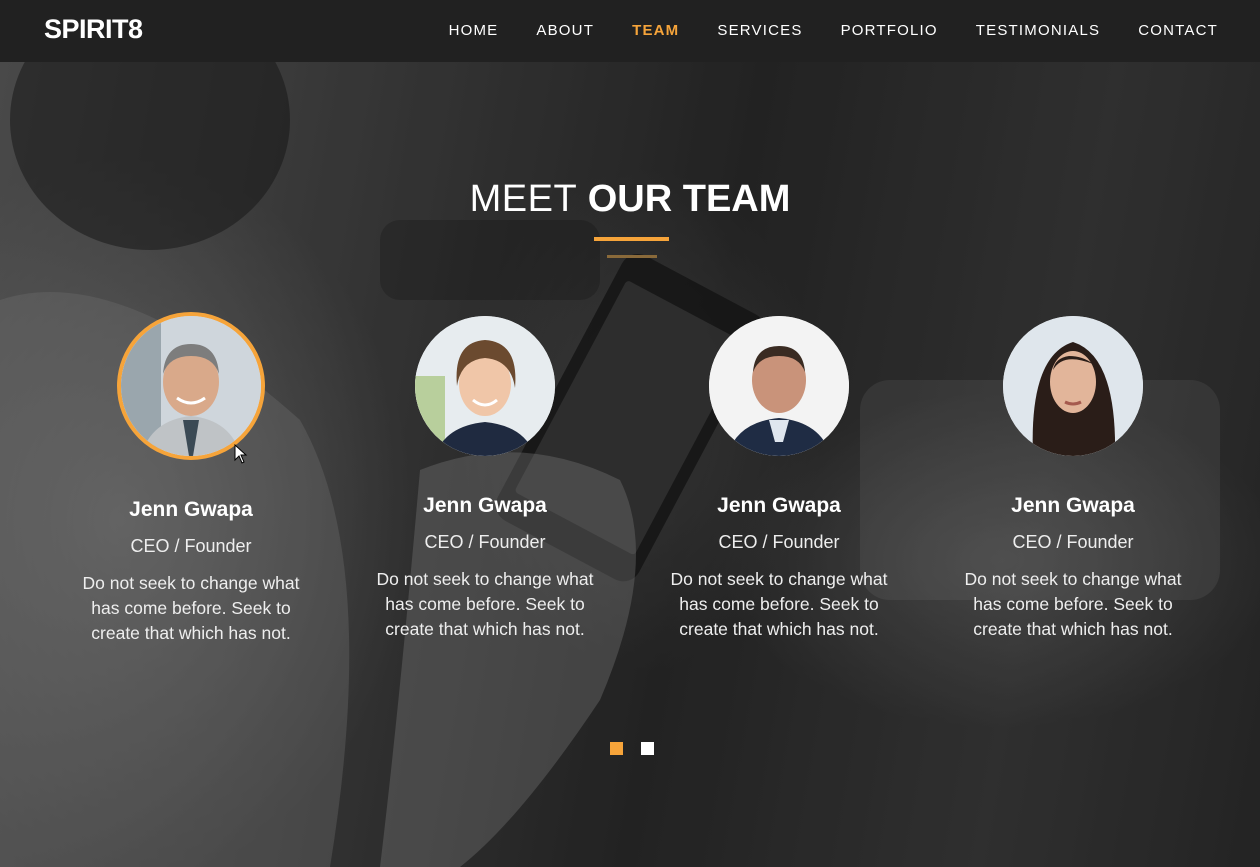 This screenshot has height=867, width=1260. Describe the element at coordinates (759, 31) in the screenshot. I see `nav-services: SERVICES` at that location.